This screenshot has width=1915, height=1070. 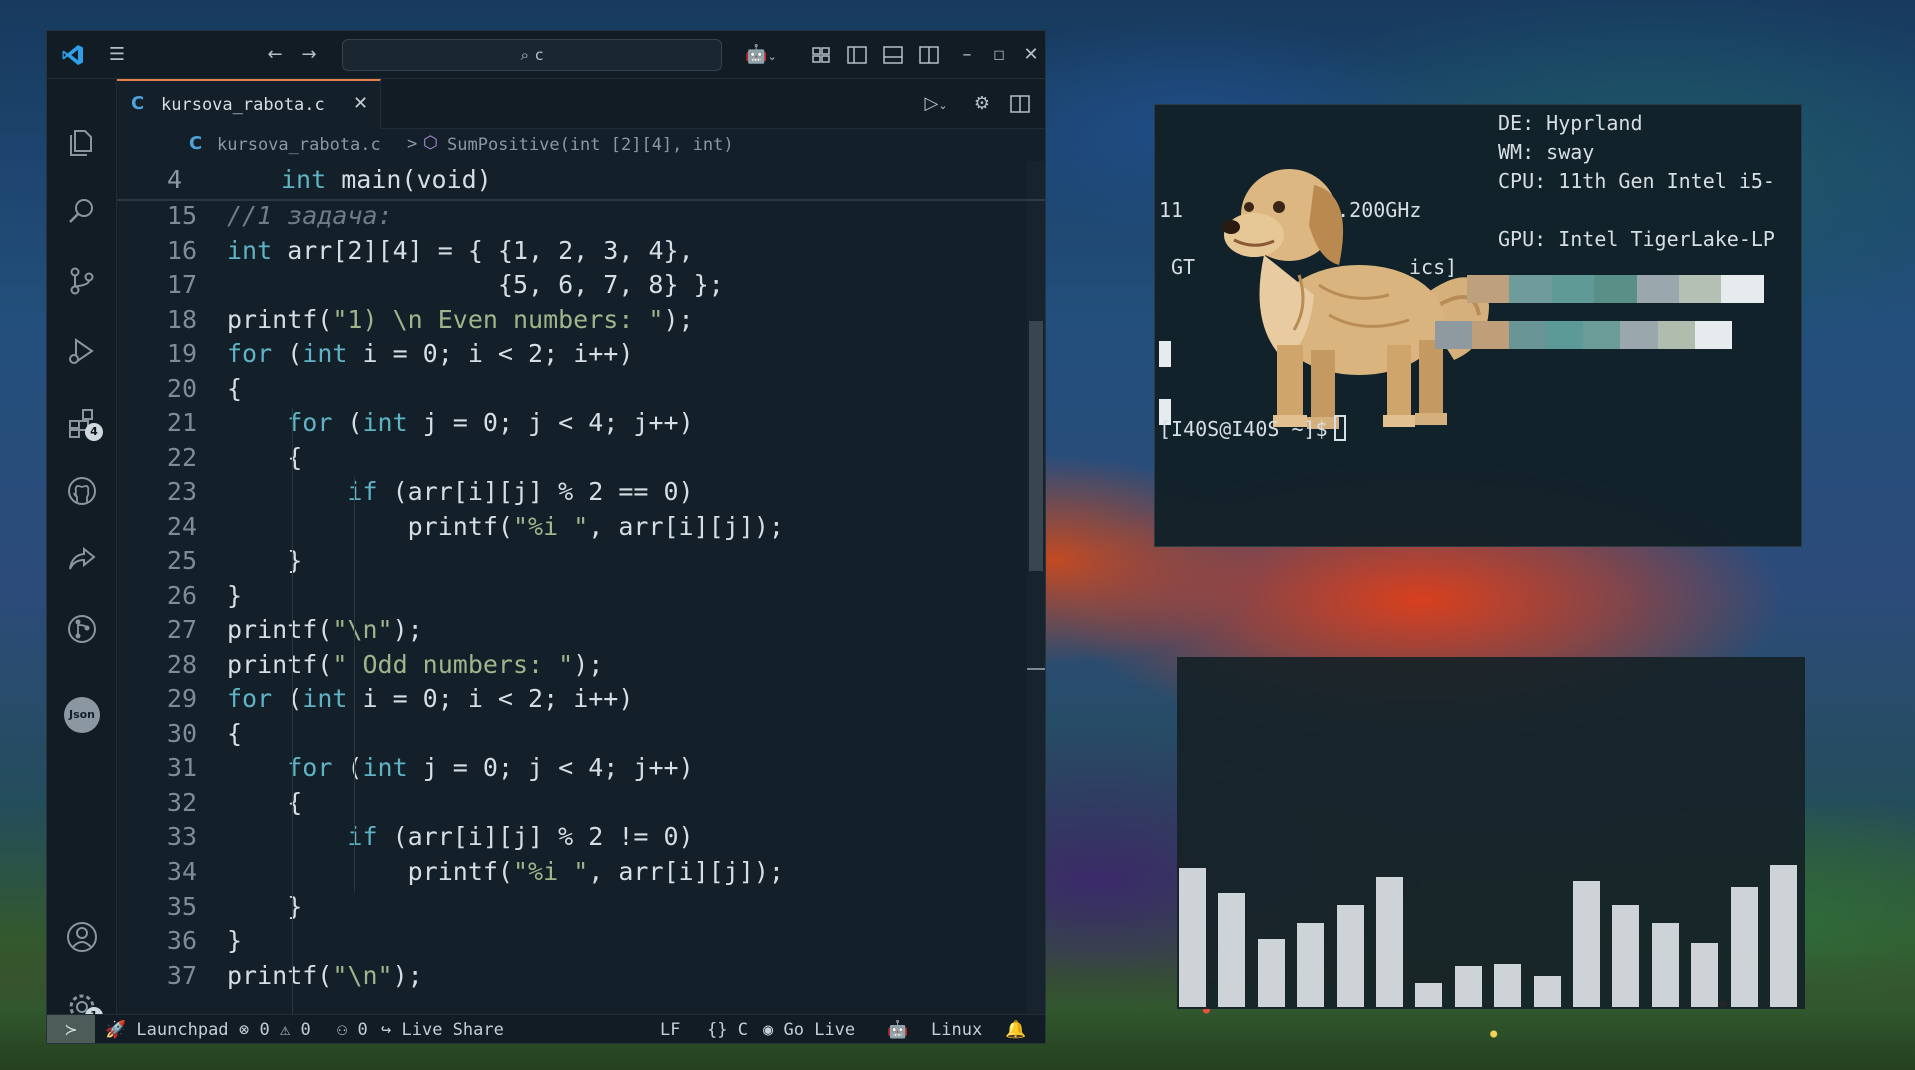 I want to click on shell-prompt: [I40S@I40S ~]$, so click(x=1252, y=428).